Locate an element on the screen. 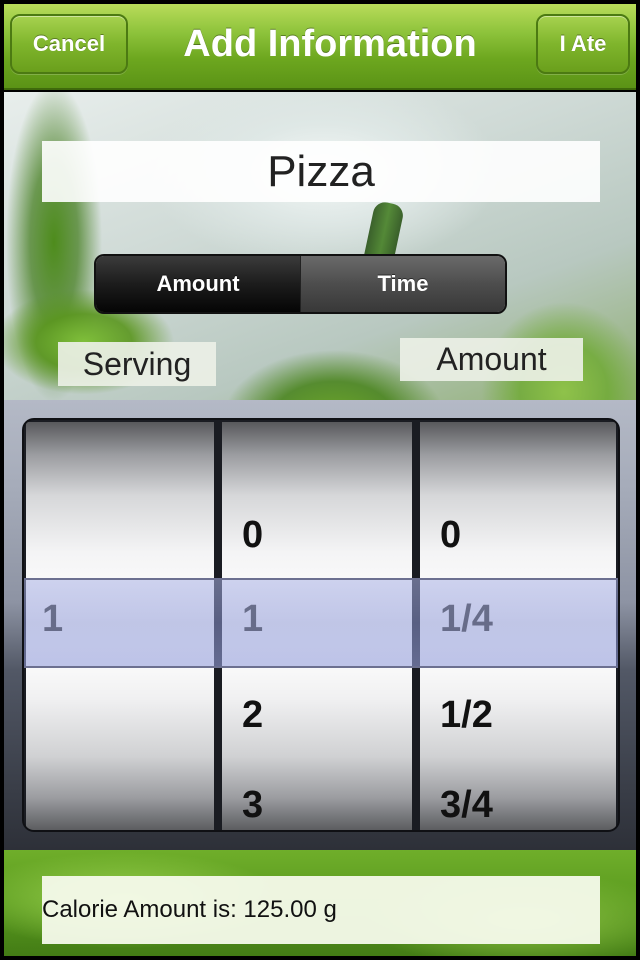  cancel-button: Cancel is located at coordinates (69, 44).